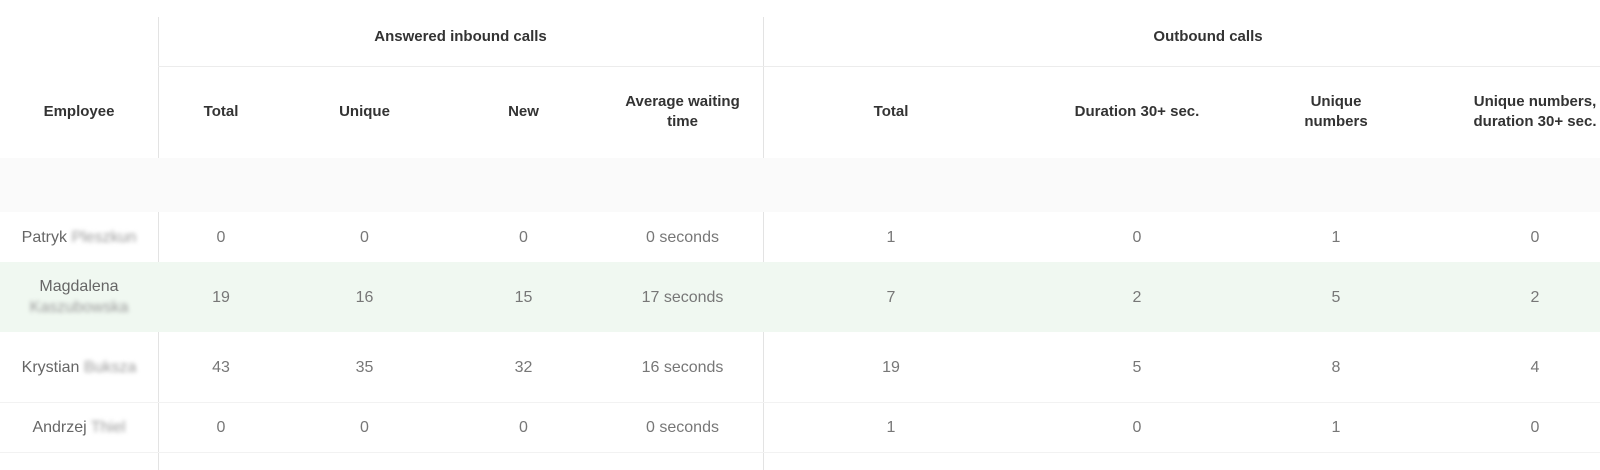 The image size is (1600, 470). Describe the element at coordinates (800, 237) in the screenshot. I see `table-row: Patryk Pleszkun 0 0 0 0 seconds 1 0 1 0` at that location.